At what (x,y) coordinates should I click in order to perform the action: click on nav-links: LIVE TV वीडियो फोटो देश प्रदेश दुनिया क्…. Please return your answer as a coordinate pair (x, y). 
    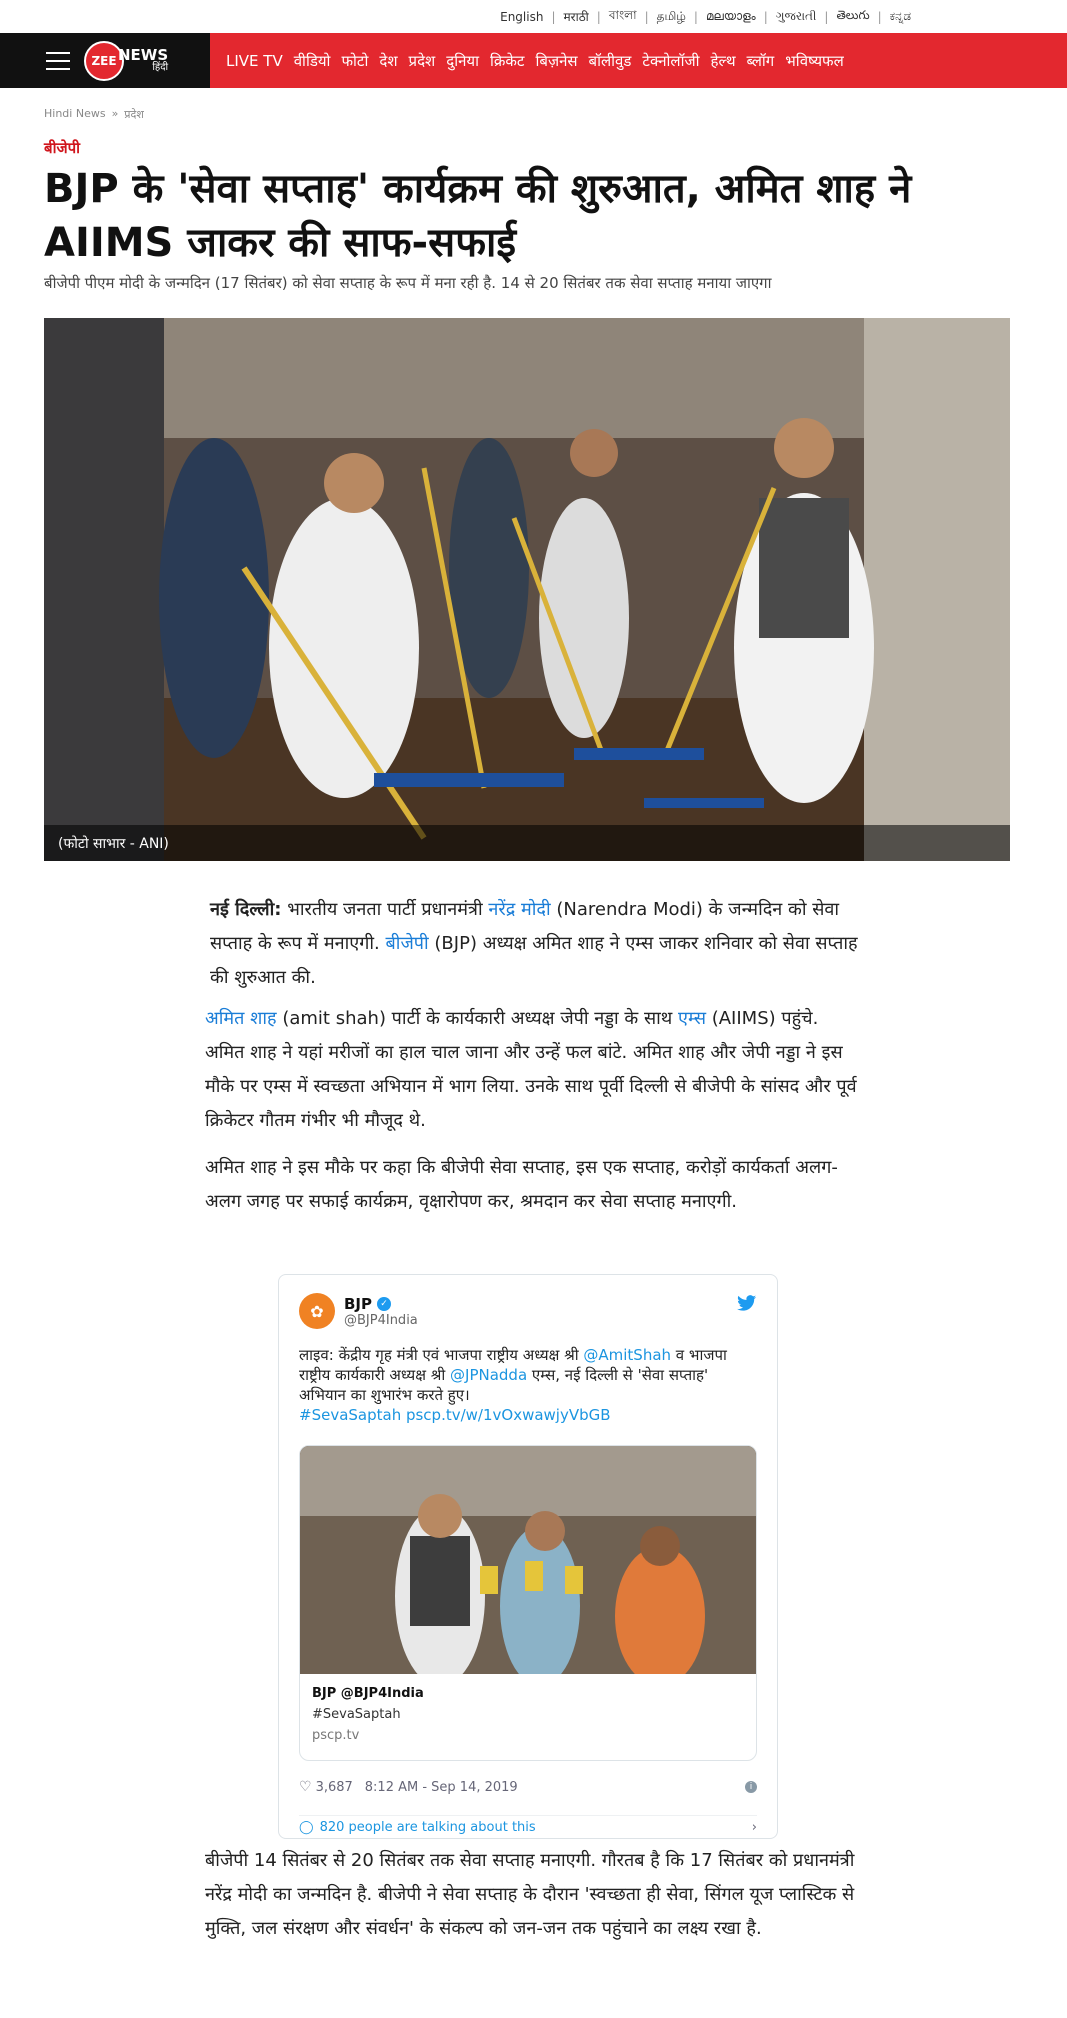
    Looking at the image, I should click on (540, 61).